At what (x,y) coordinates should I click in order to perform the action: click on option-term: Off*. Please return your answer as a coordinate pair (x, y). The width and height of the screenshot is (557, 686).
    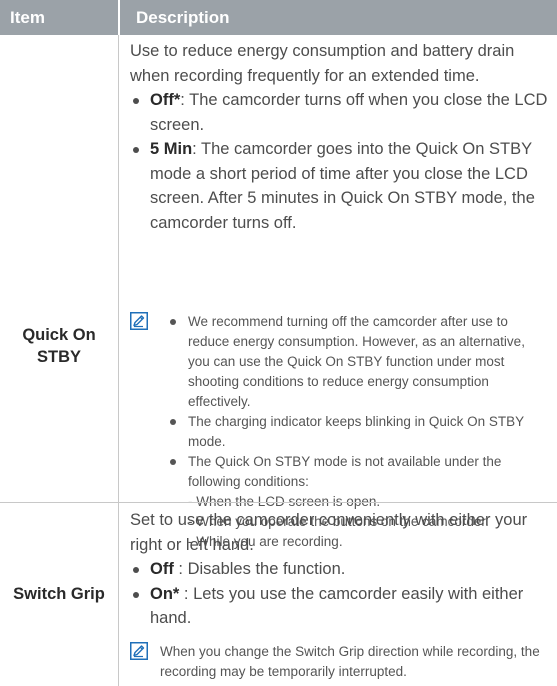
    Looking at the image, I should click on (165, 100).